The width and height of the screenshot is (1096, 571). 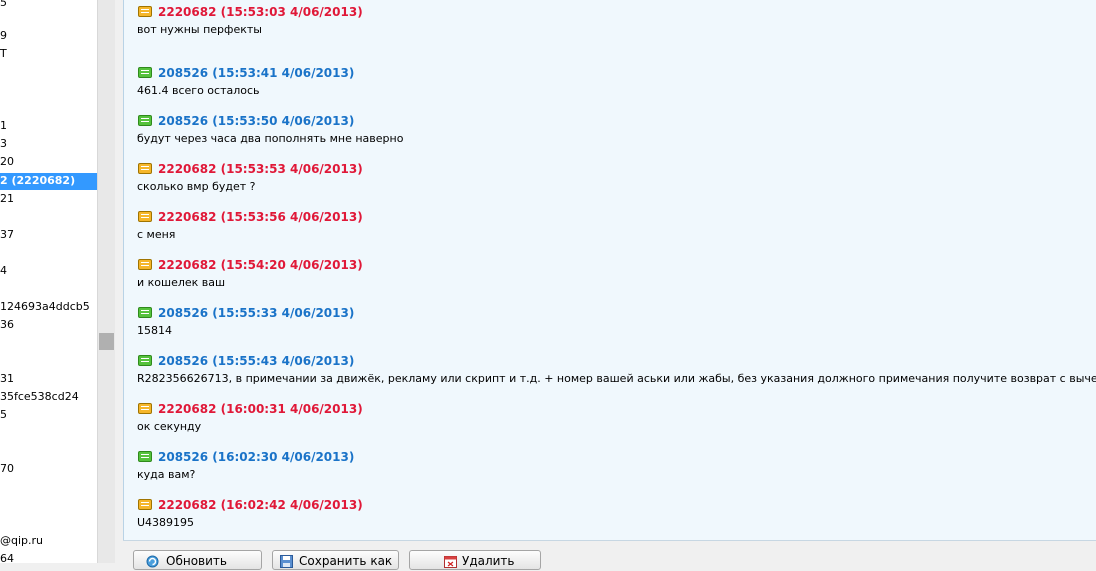 I want to click on contact-label: 36, so click(x=7, y=324).